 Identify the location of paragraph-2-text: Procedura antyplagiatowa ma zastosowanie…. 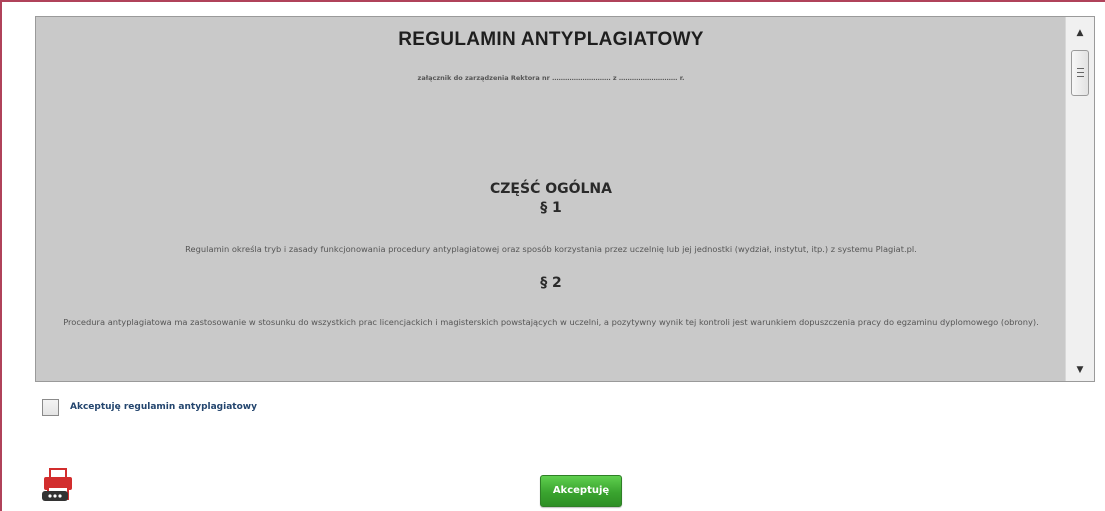
(551, 322).